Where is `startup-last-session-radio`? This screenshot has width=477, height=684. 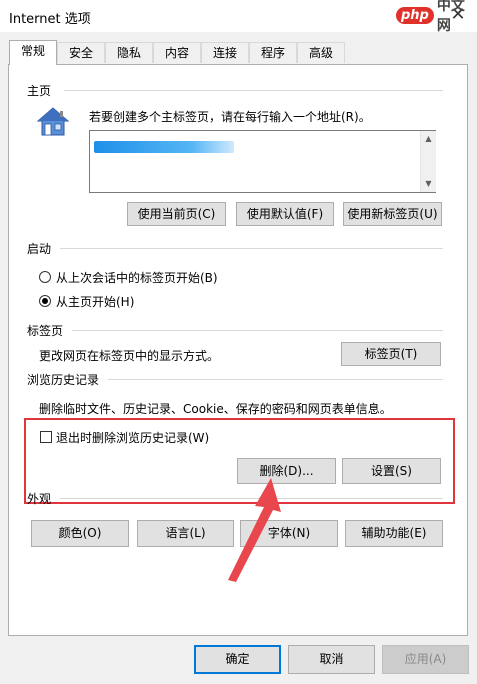
startup-last-session-radio is located at coordinates (45, 277).